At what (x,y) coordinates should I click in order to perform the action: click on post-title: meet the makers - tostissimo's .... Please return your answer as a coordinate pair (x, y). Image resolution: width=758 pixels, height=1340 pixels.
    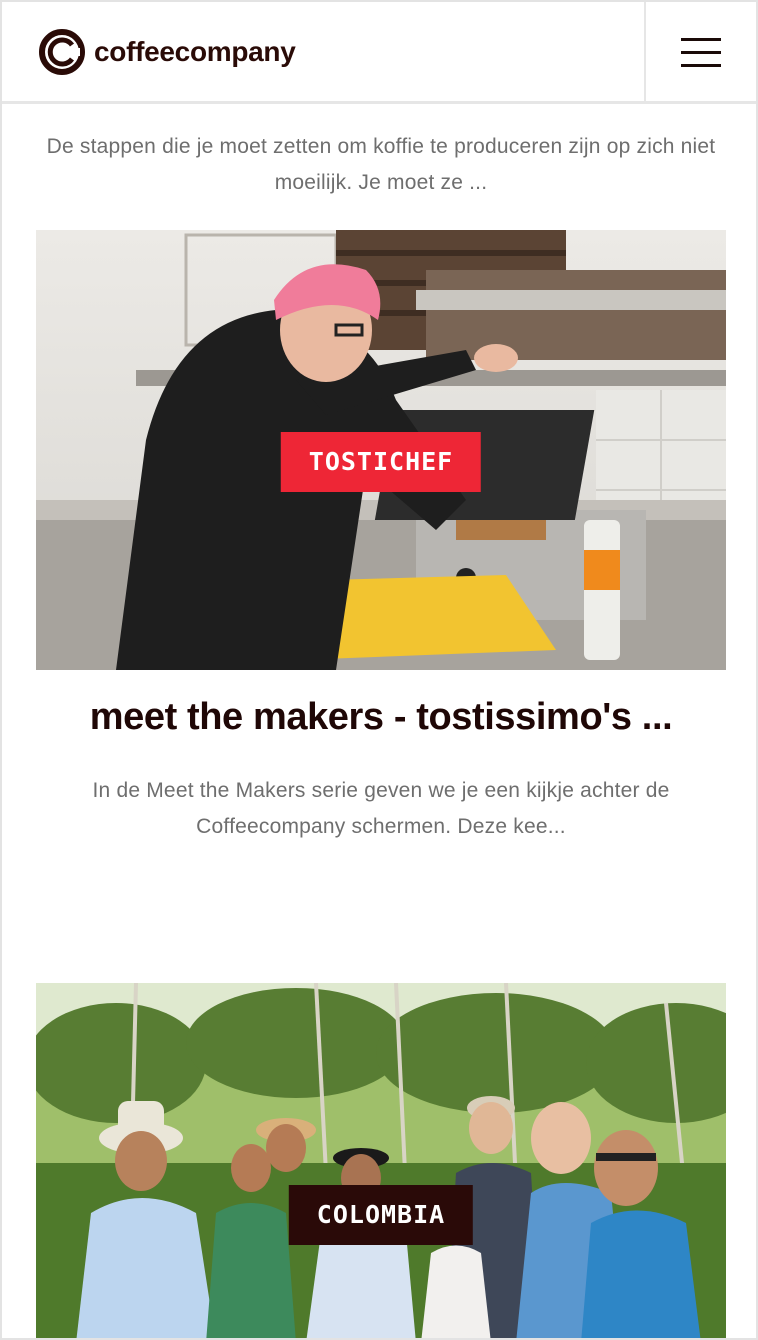
    Looking at the image, I should click on (381, 717).